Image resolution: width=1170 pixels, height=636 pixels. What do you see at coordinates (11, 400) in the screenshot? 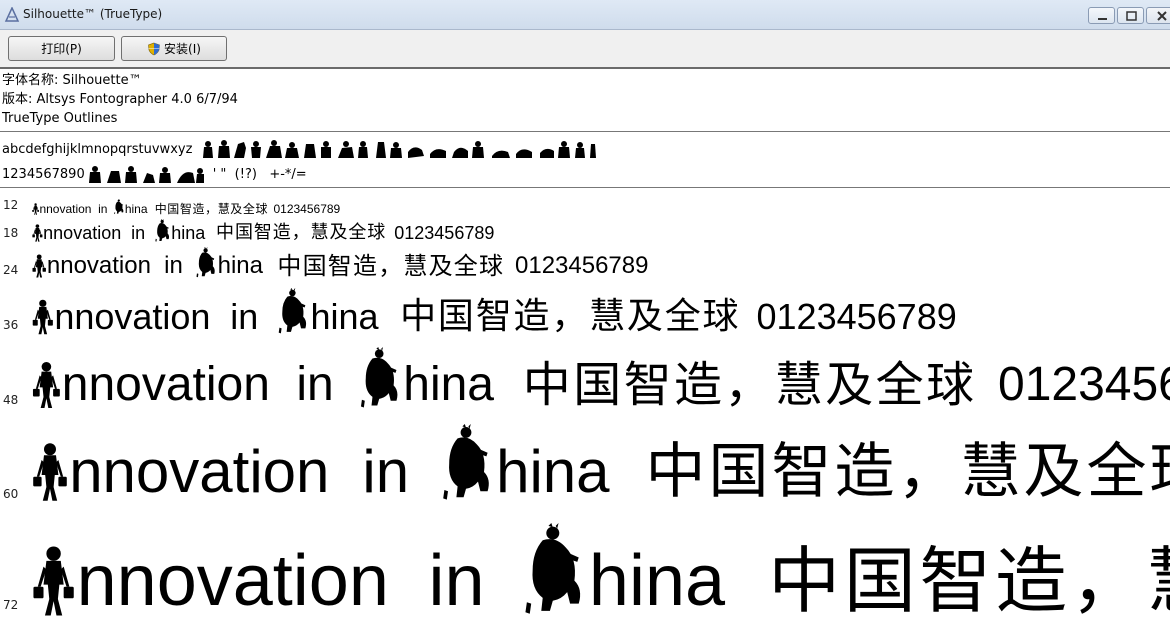
I see `sample-size-label: 48` at bounding box center [11, 400].